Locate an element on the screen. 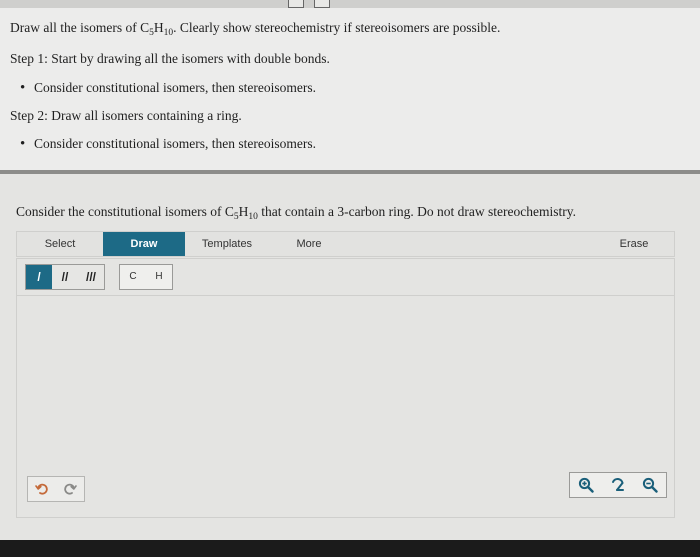 The width and height of the screenshot is (700, 557). history-controls is located at coordinates (56, 489).